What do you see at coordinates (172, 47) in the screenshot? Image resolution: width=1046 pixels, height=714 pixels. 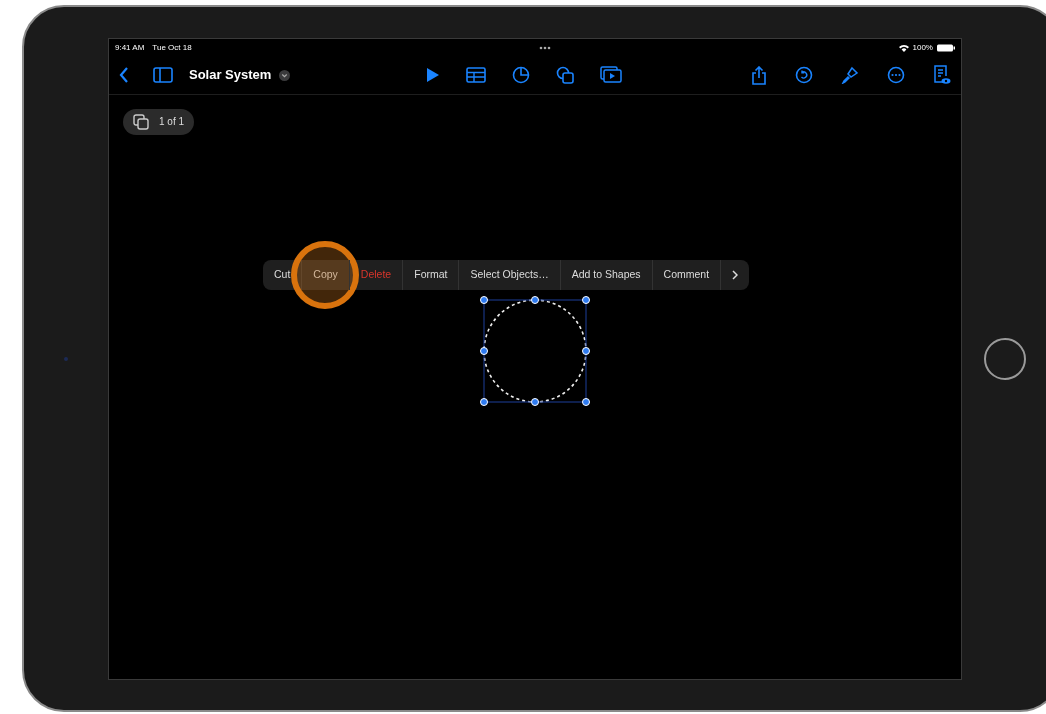 I see `status-date: Tue Oct 18` at bounding box center [172, 47].